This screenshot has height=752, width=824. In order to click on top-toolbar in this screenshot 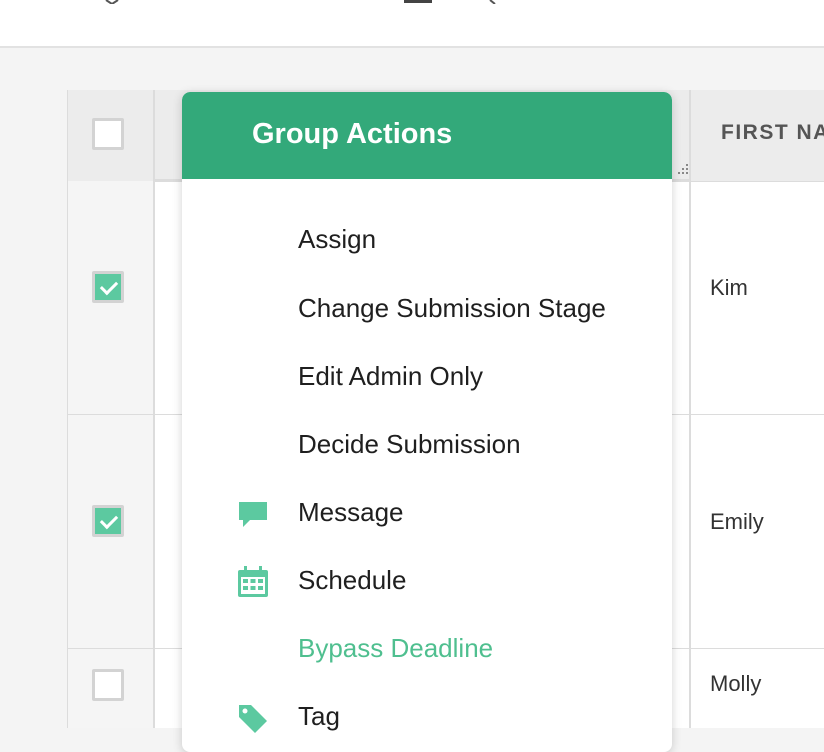, I will do `click(412, 24)`.